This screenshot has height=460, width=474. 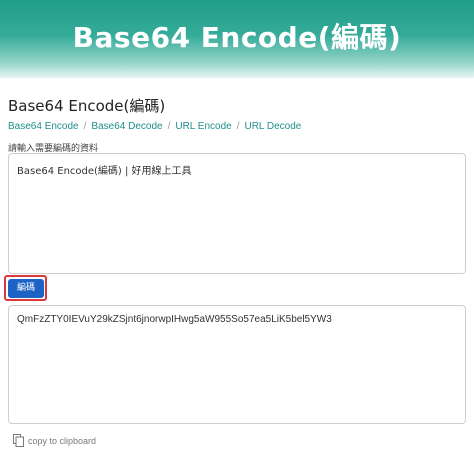 What do you see at coordinates (87, 106) in the screenshot?
I see `page-title: Base64 Encode(編碼)` at bounding box center [87, 106].